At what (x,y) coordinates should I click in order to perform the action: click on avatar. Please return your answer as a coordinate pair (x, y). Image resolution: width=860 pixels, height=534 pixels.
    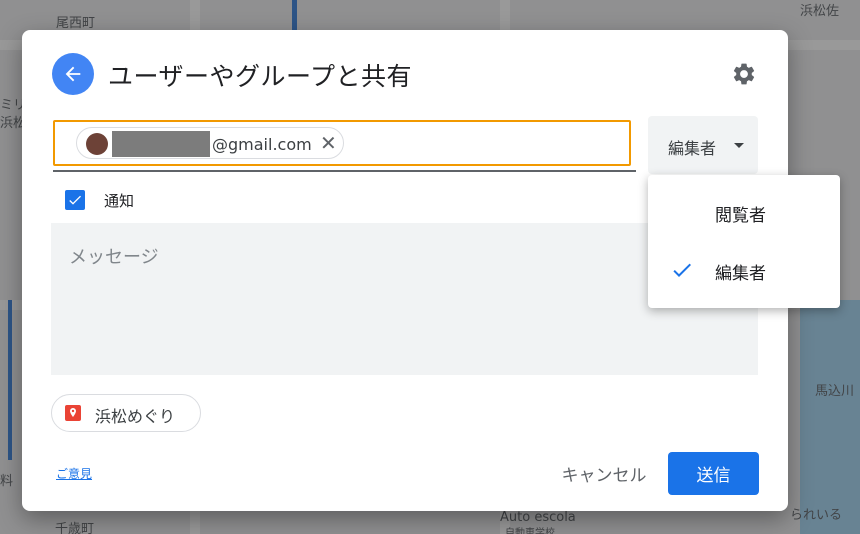
    Looking at the image, I should click on (97, 144).